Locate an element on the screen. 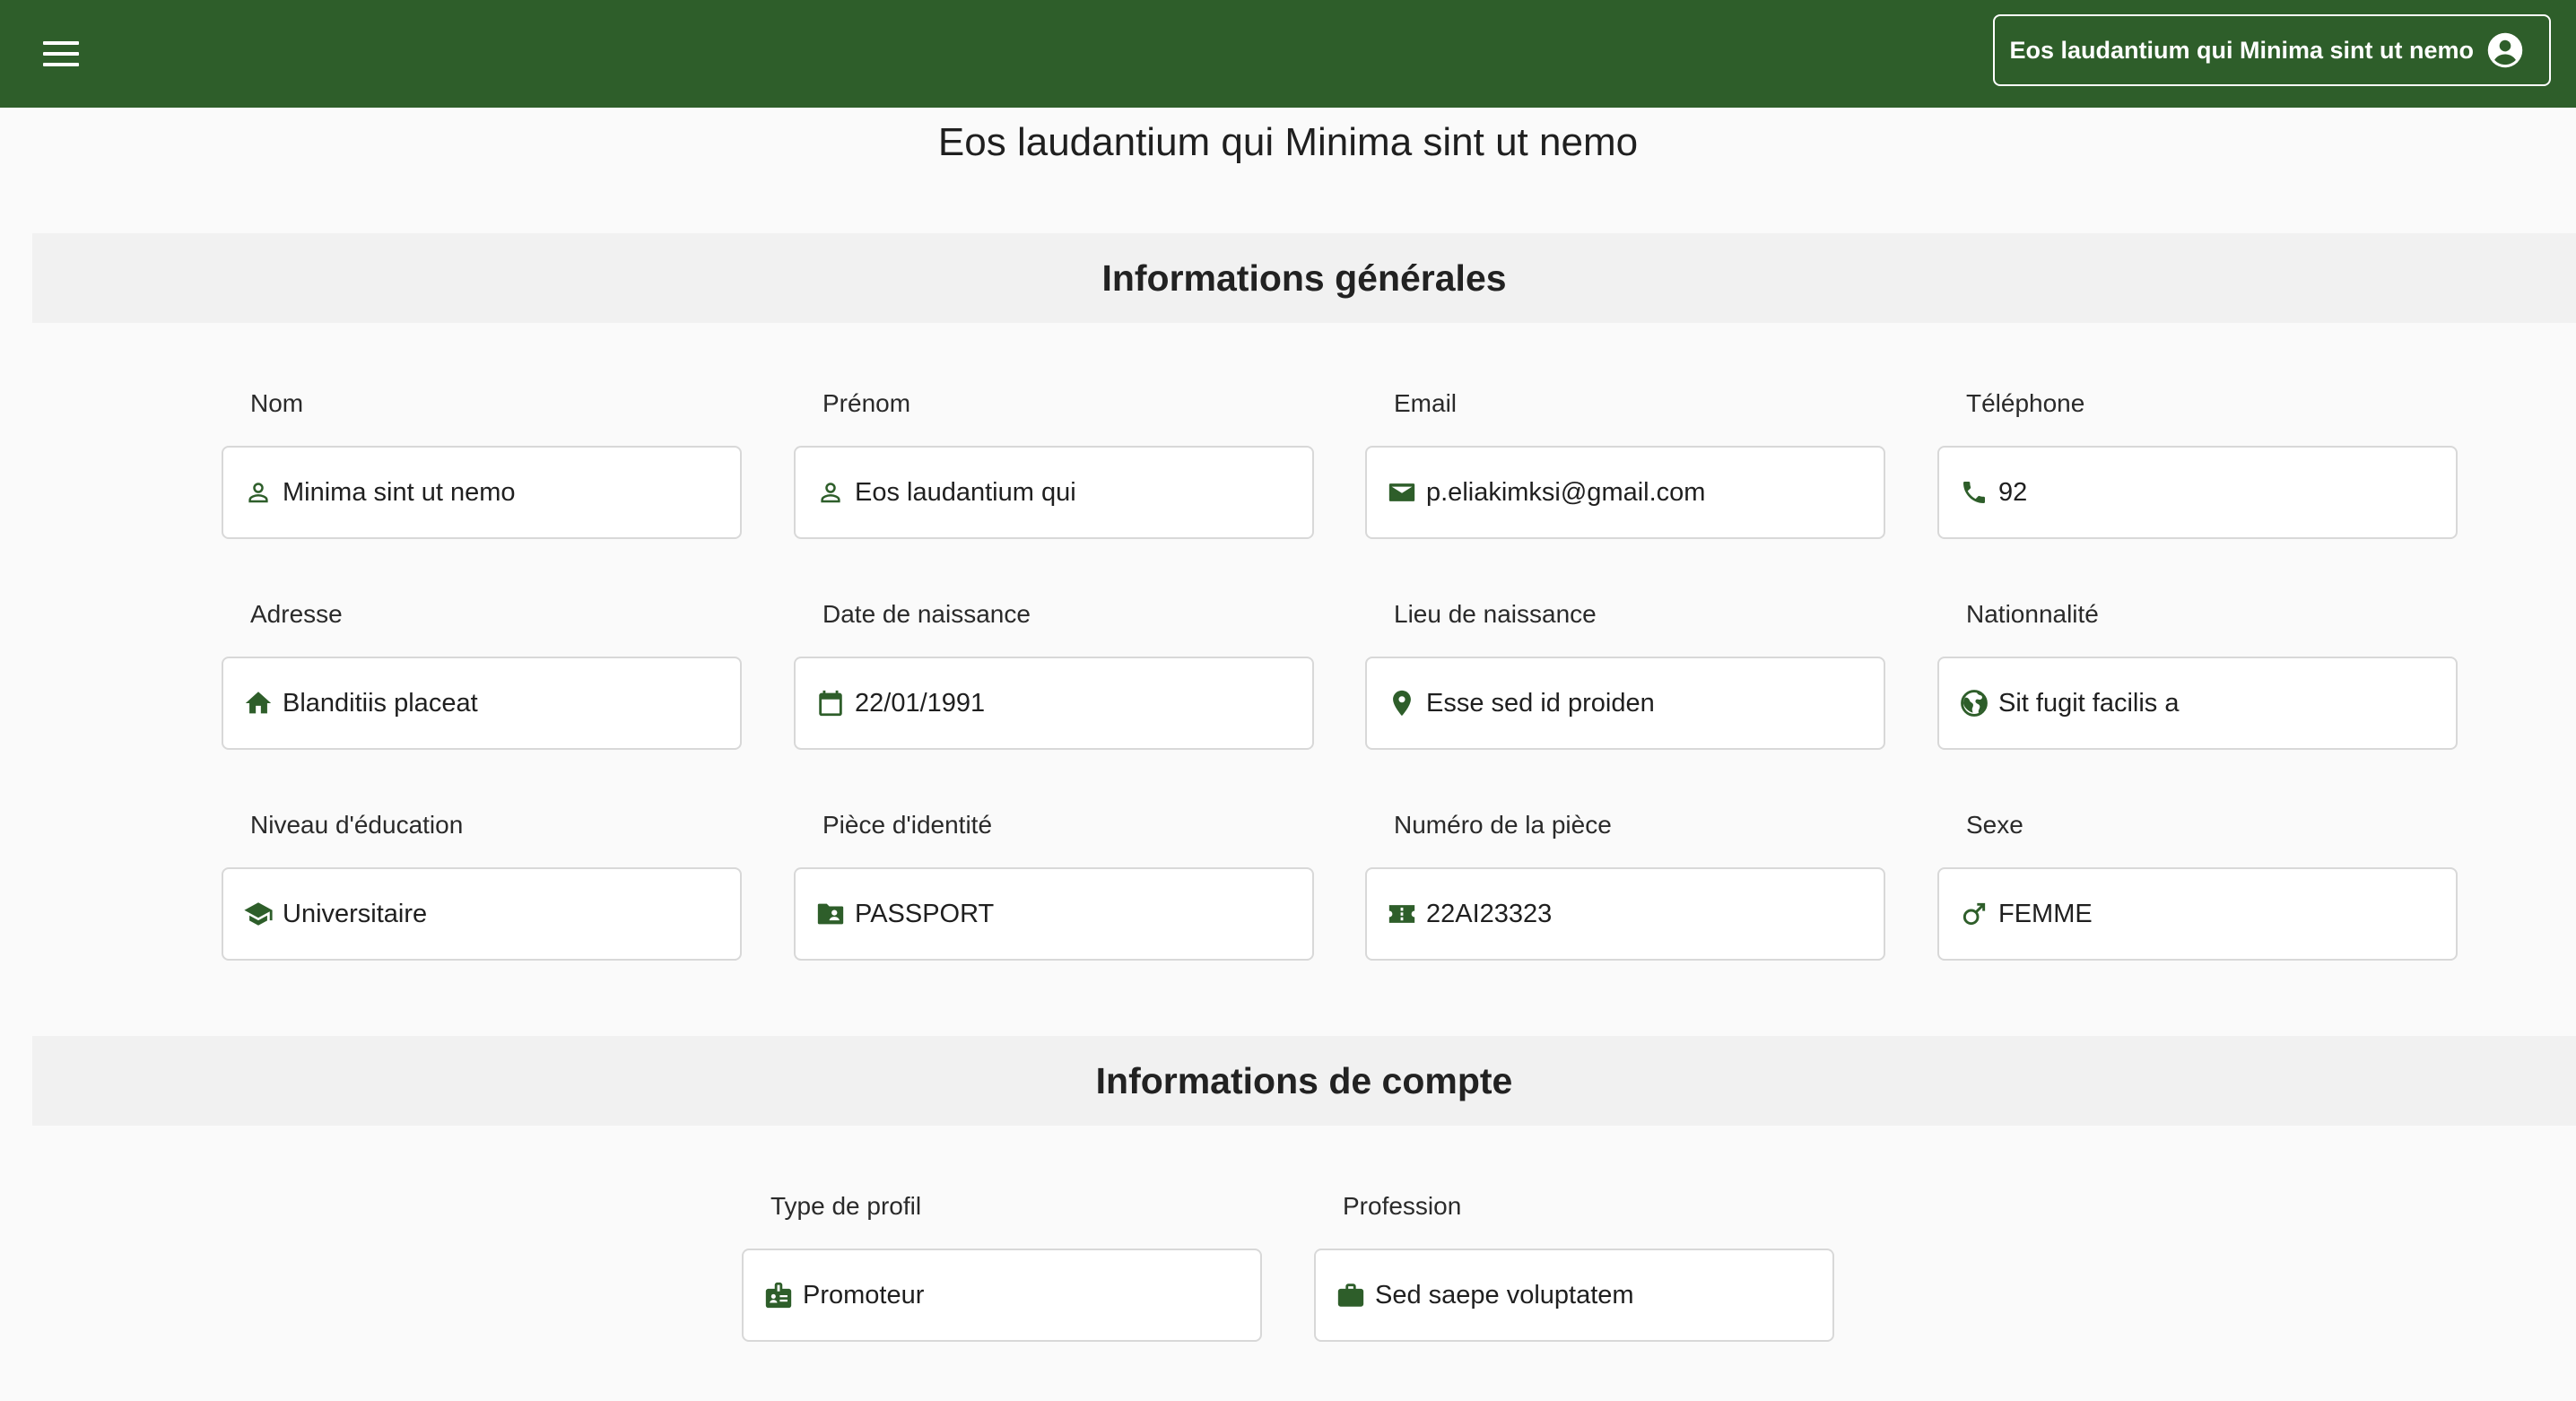 The width and height of the screenshot is (2576, 1401). niveau-education-field: Universitaire is located at coordinates (482, 914).